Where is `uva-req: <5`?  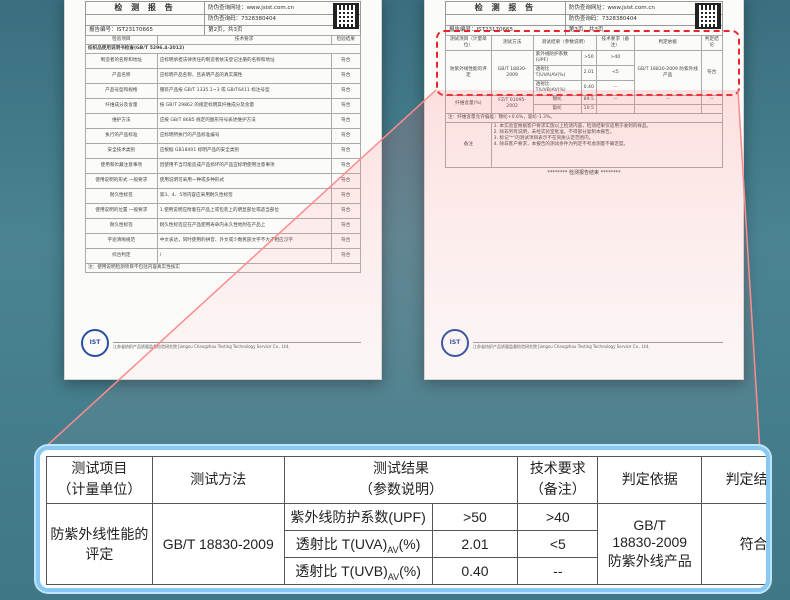
uva-req: <5 is located at coordinates (558, 544).